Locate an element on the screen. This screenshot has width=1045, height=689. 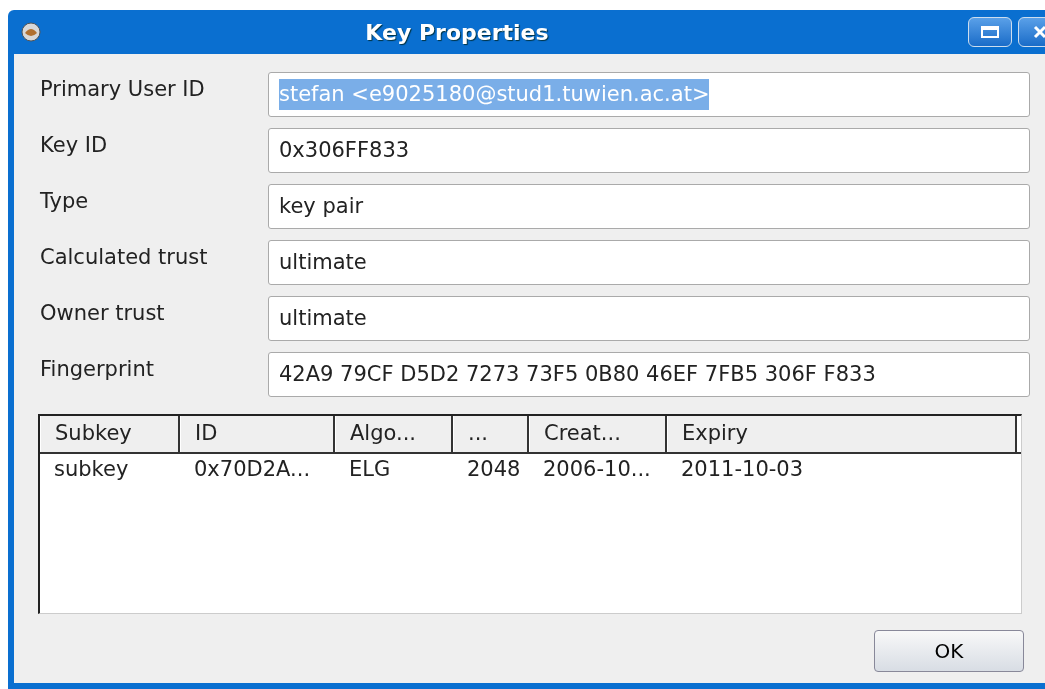
maximize-button is located at coordinates (990, 32).